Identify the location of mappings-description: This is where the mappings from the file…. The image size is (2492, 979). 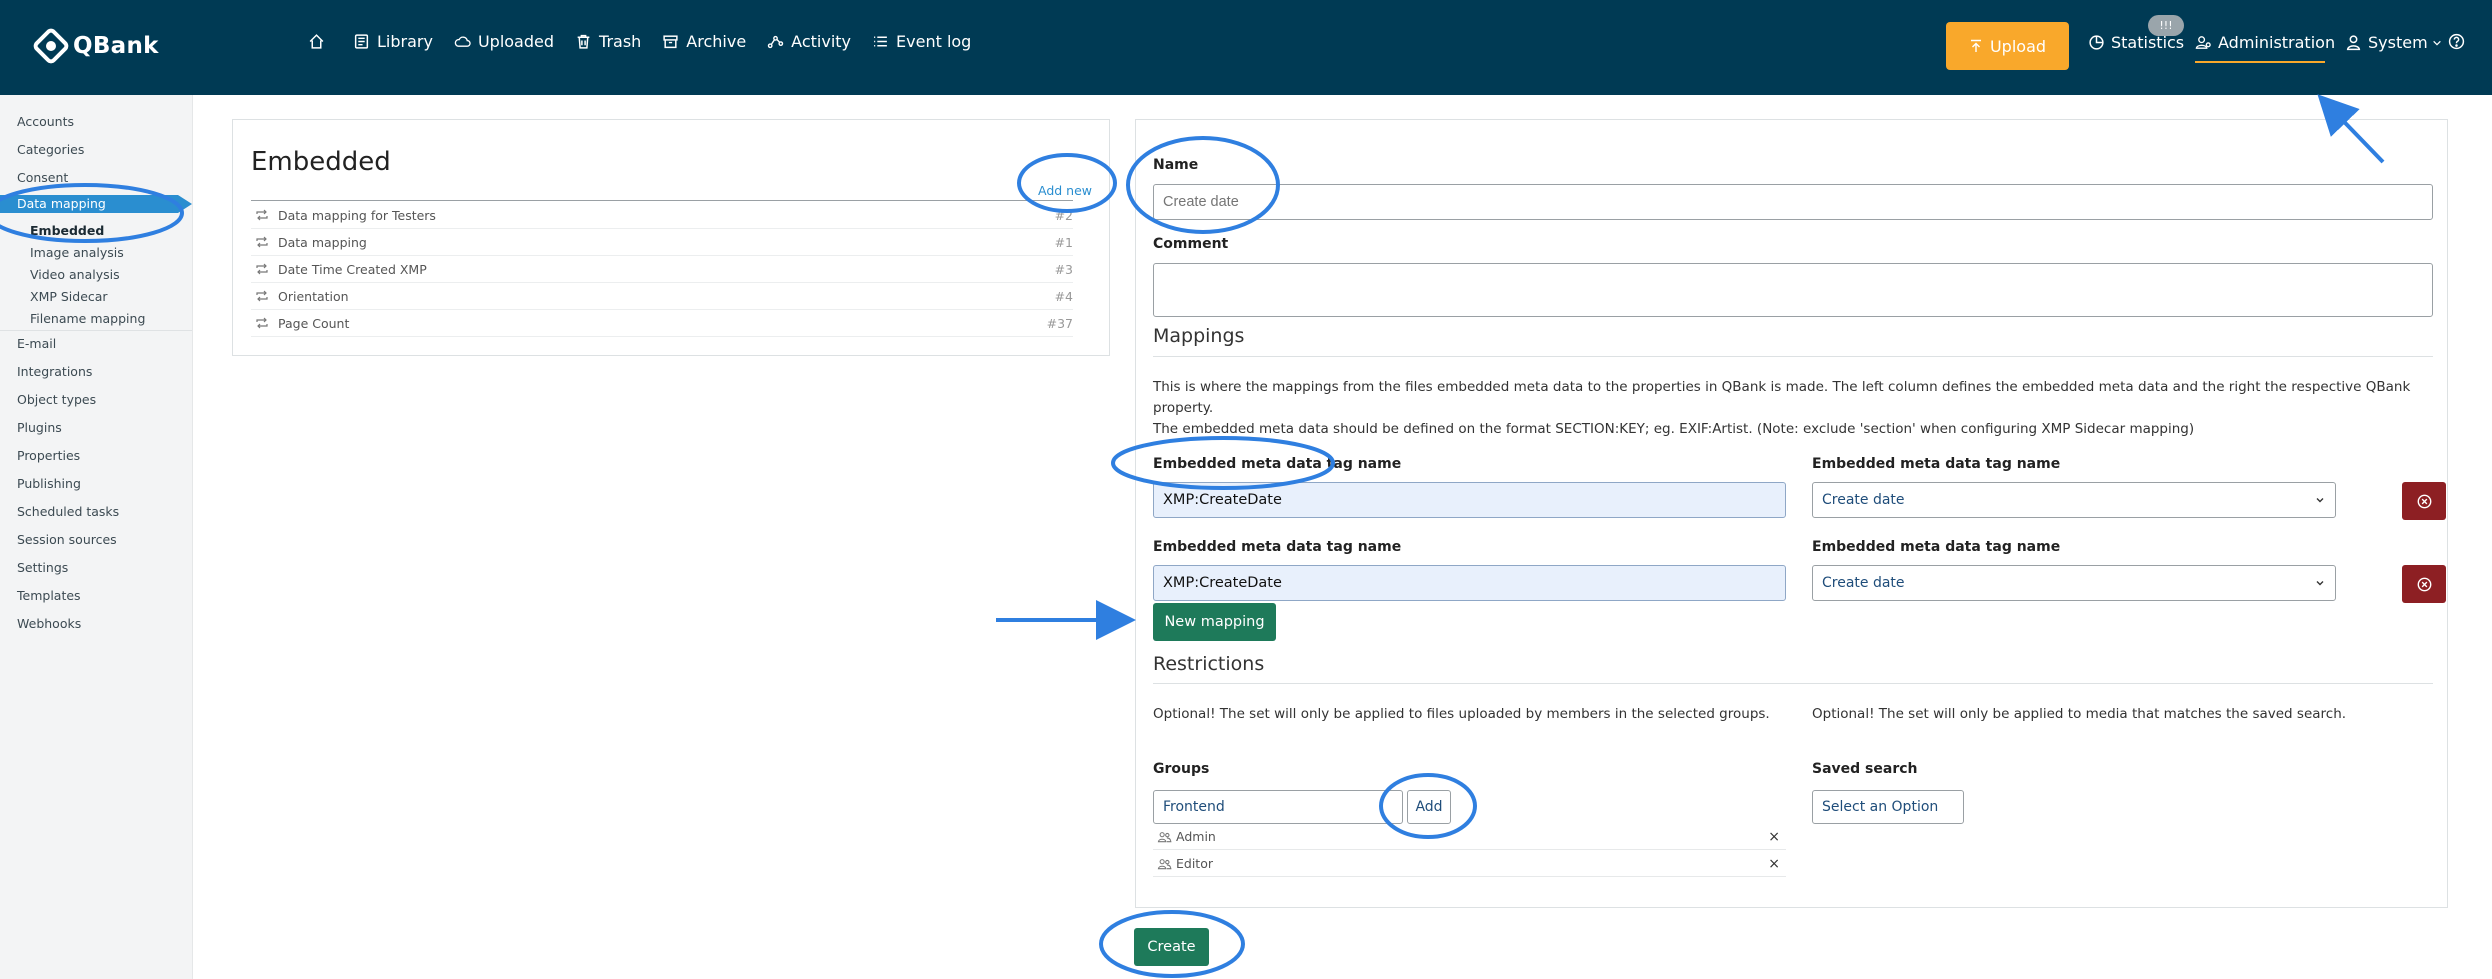
(1798, 408).